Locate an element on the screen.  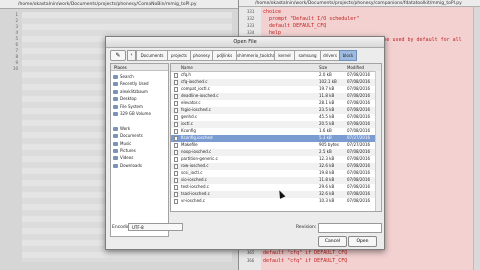
place-item: Music is located at coordinates (122, 144).